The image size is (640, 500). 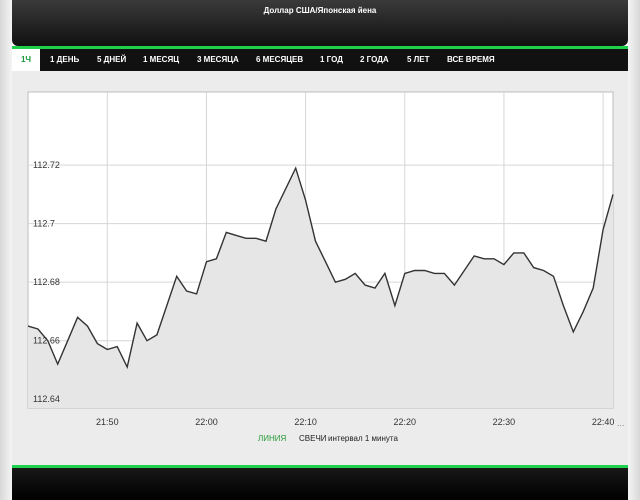 I want to click on x-tick-label: 22:30, so click(x=504, y=422).